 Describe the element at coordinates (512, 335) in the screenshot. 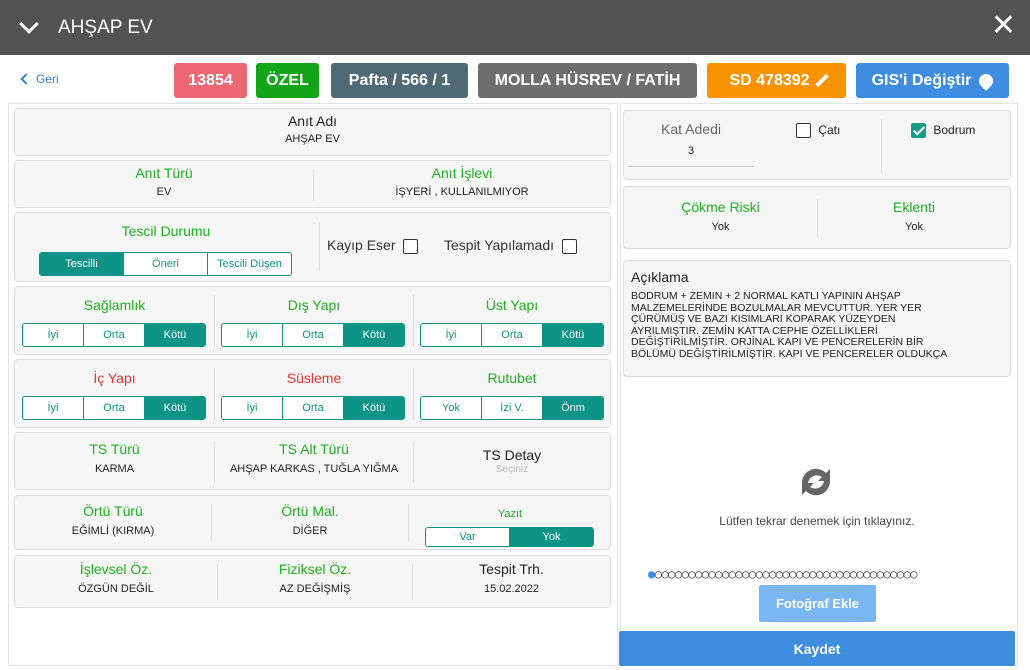

I see `ust-yapi-option-orta: Orta` at that location.